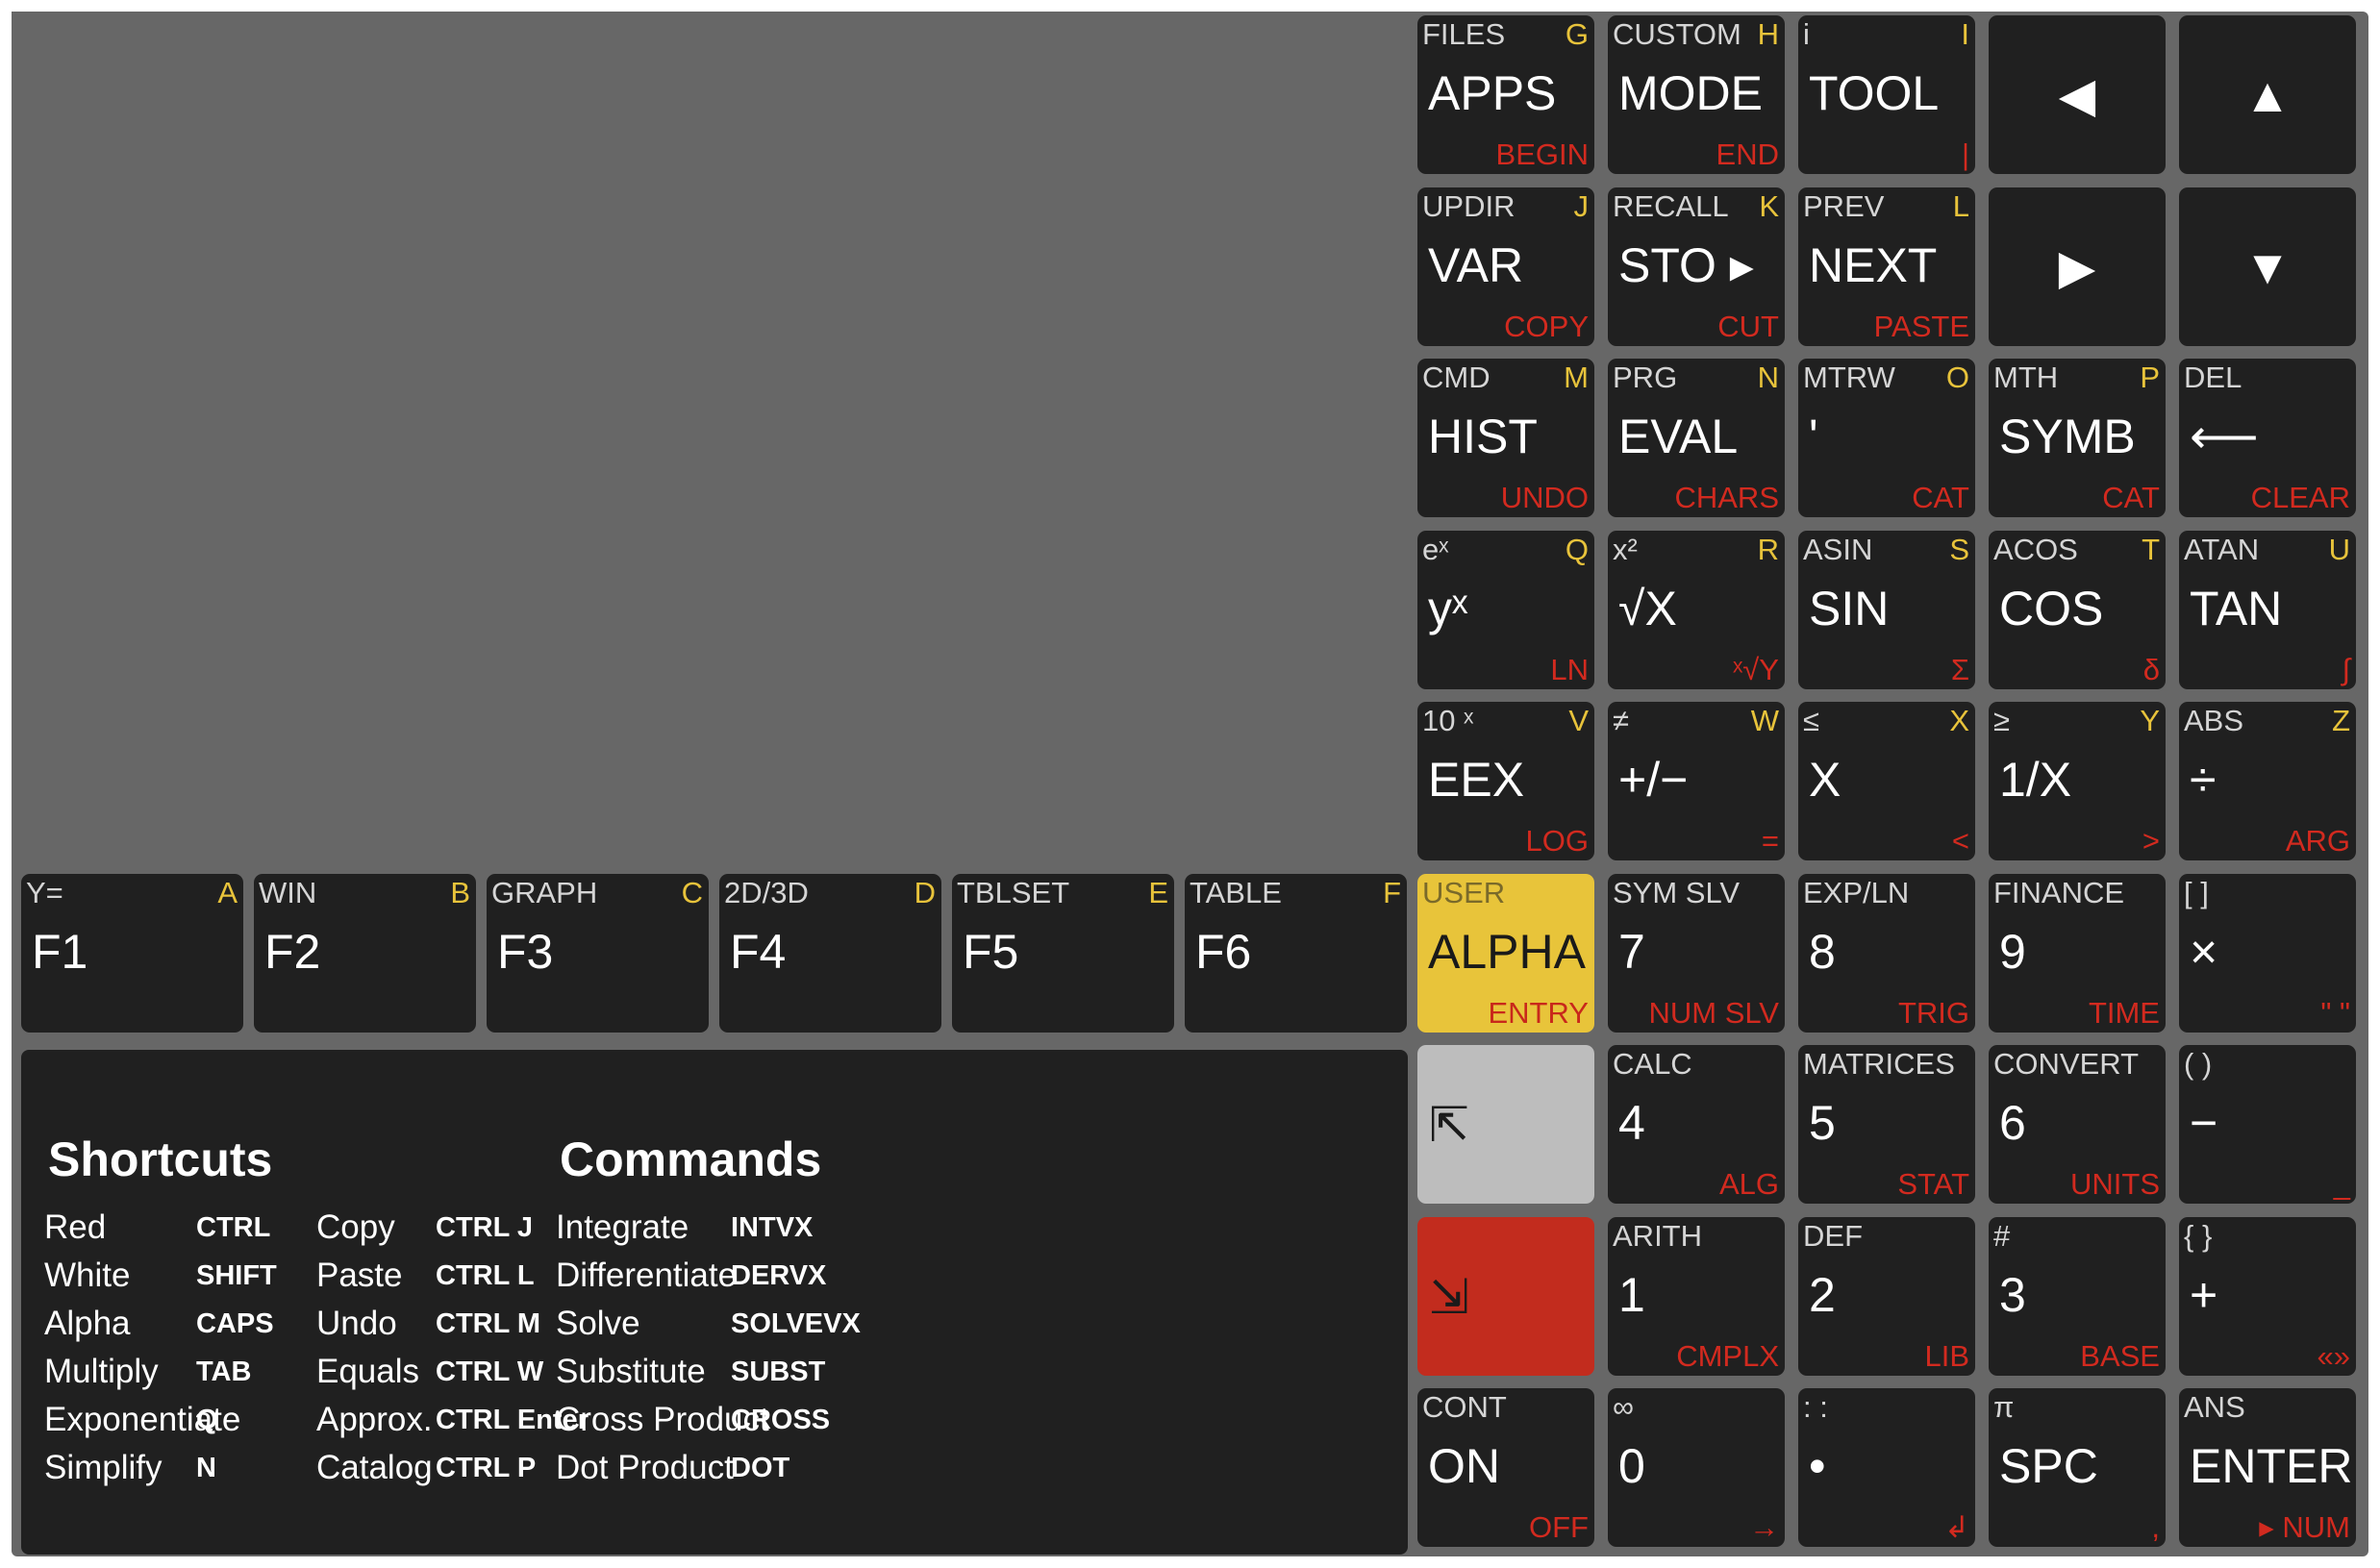  What do you see at coordinates (1874, 265) in the screenshot?
I see `key-label: NEXT` at bounding box center [1874, 265].